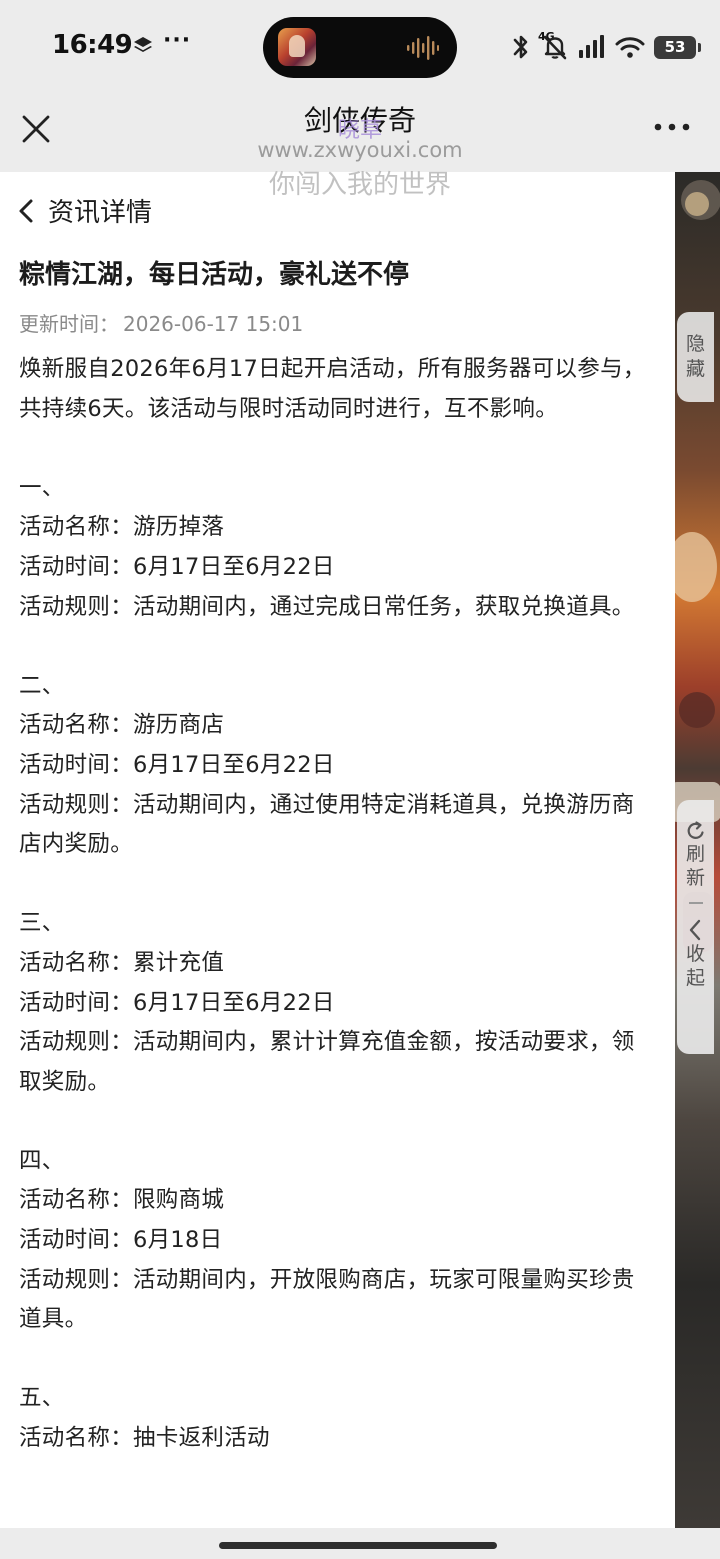 The height and width of the screenshot is (1559, 720). Describe the element at coordinates (122, 527) in the screenshot. I see `section-name: 活动名称：游历掉落` at that location.